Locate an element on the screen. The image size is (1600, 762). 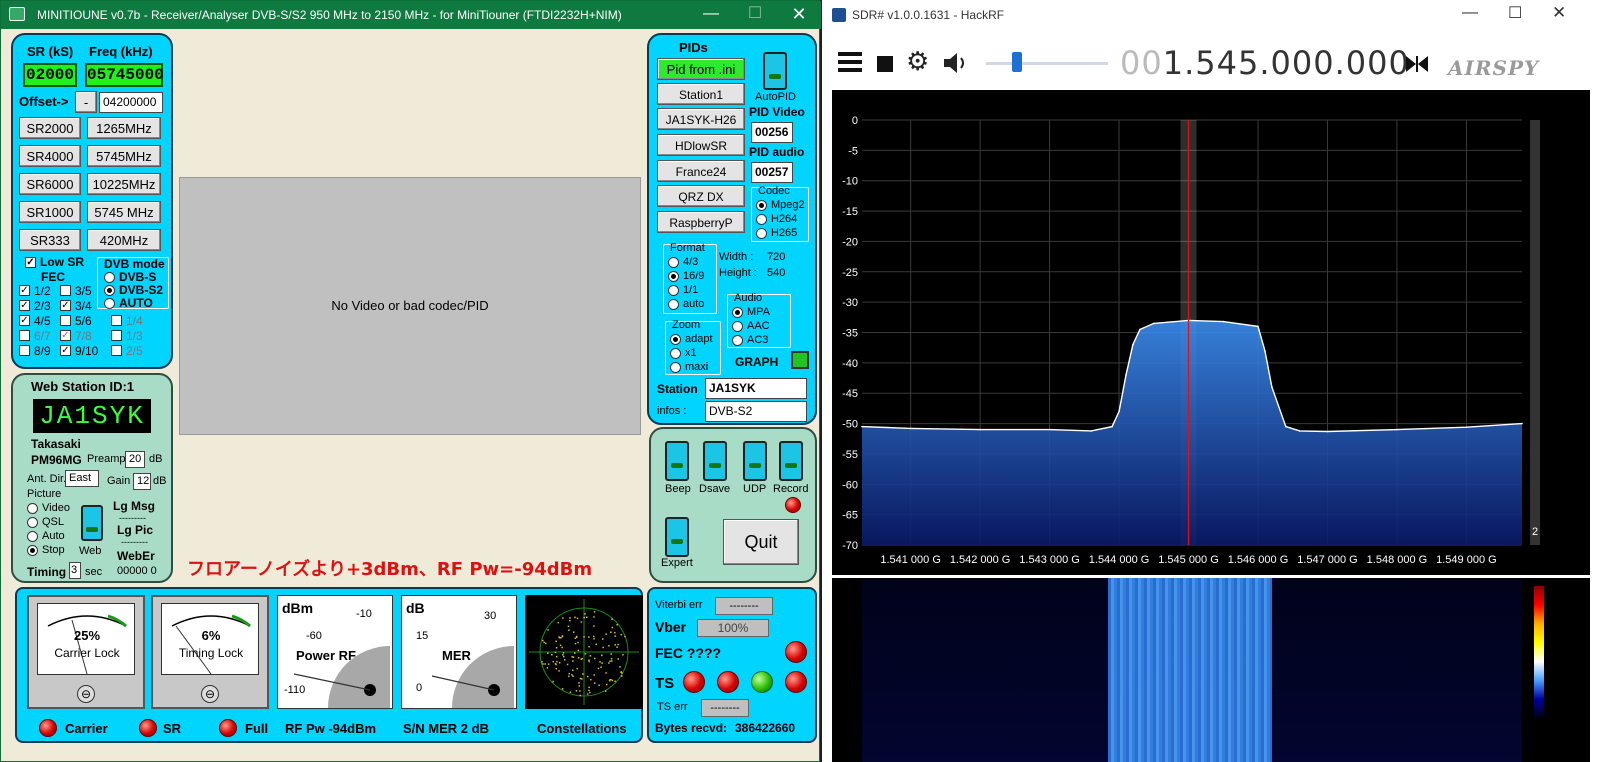
ant-dir-input: East is located at coordinates (82, 478).